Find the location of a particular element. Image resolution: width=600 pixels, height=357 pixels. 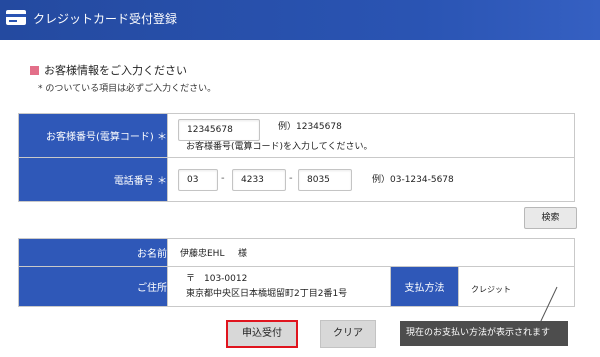

tooltip-callout: 現在のお支払い方法が表示されます is located at coordinates (484, 333).